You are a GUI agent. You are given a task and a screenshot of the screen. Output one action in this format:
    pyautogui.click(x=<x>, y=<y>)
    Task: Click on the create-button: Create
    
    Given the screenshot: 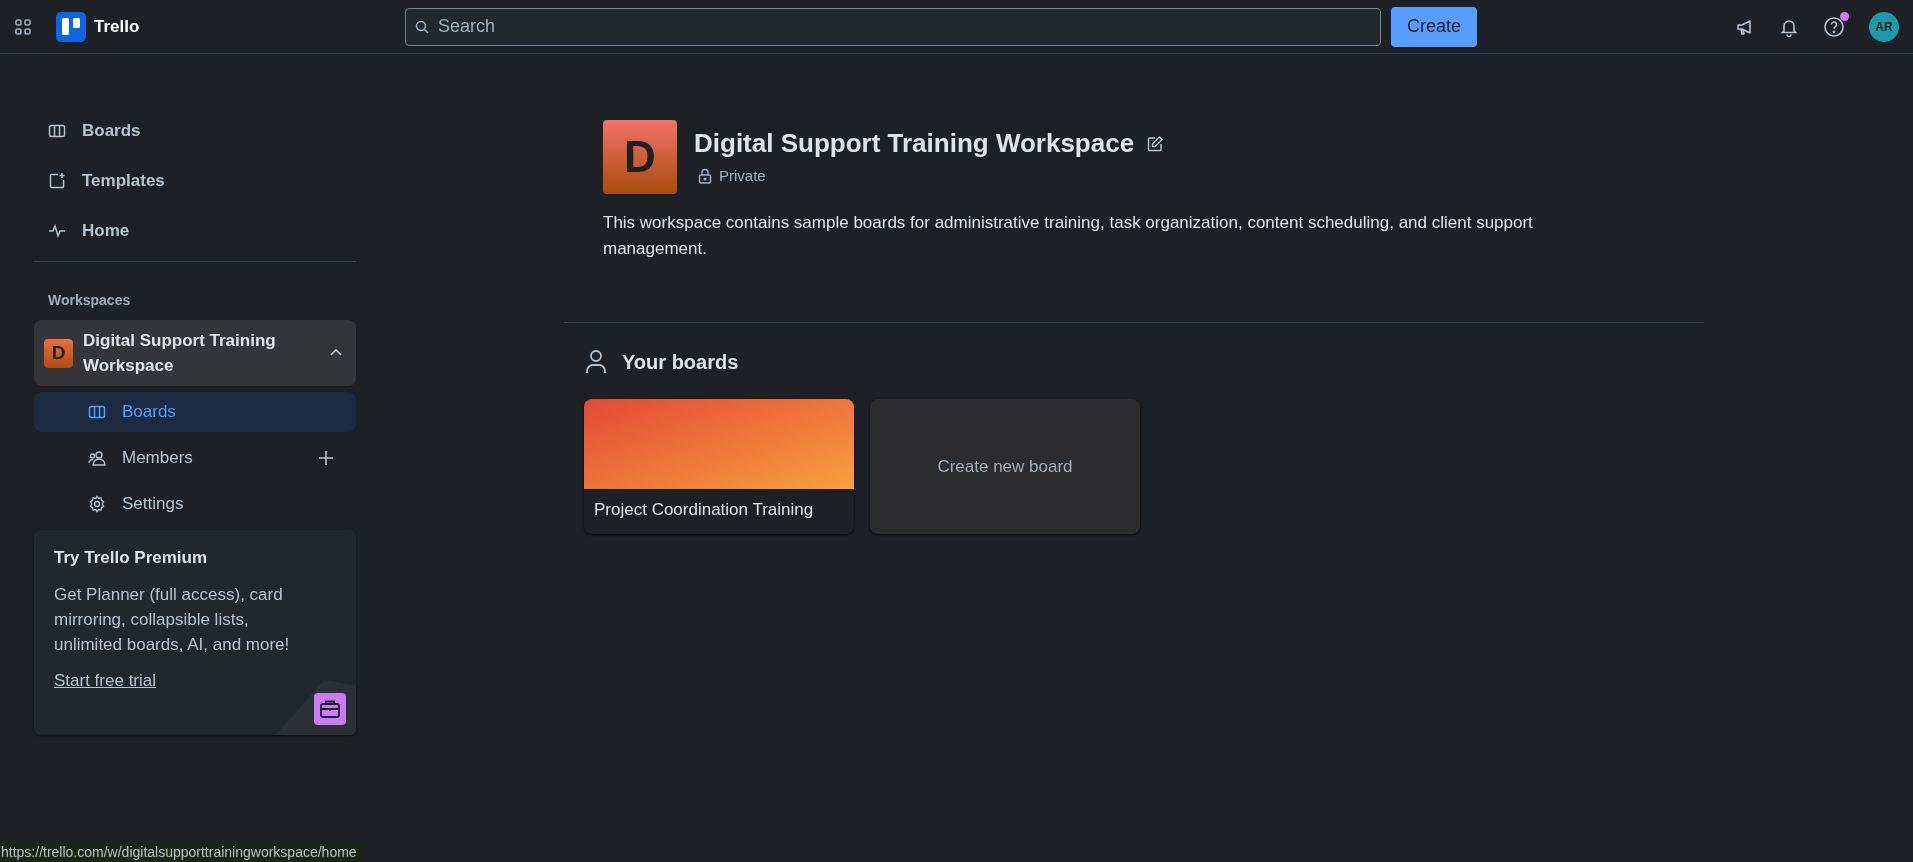 What is the action you would take?
    pyautogui.click(x=1434, y=26)
    